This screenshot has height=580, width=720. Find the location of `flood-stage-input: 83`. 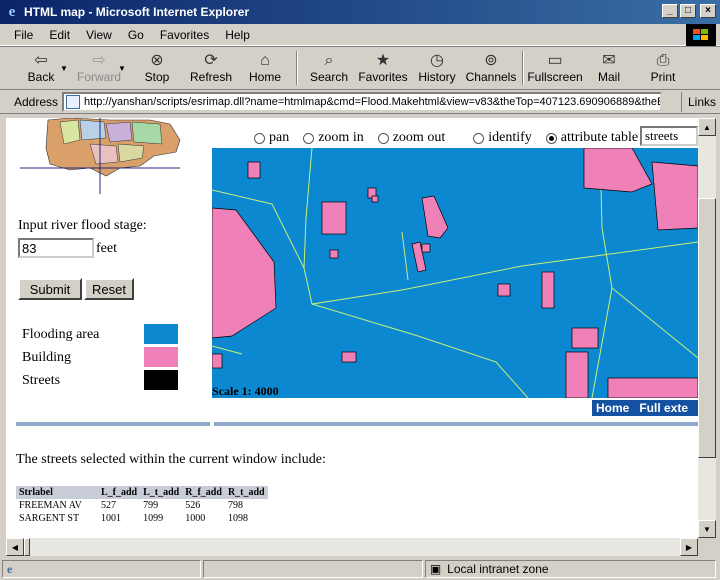

flood-stage-input: 83 is located at coordinates (56, 248).